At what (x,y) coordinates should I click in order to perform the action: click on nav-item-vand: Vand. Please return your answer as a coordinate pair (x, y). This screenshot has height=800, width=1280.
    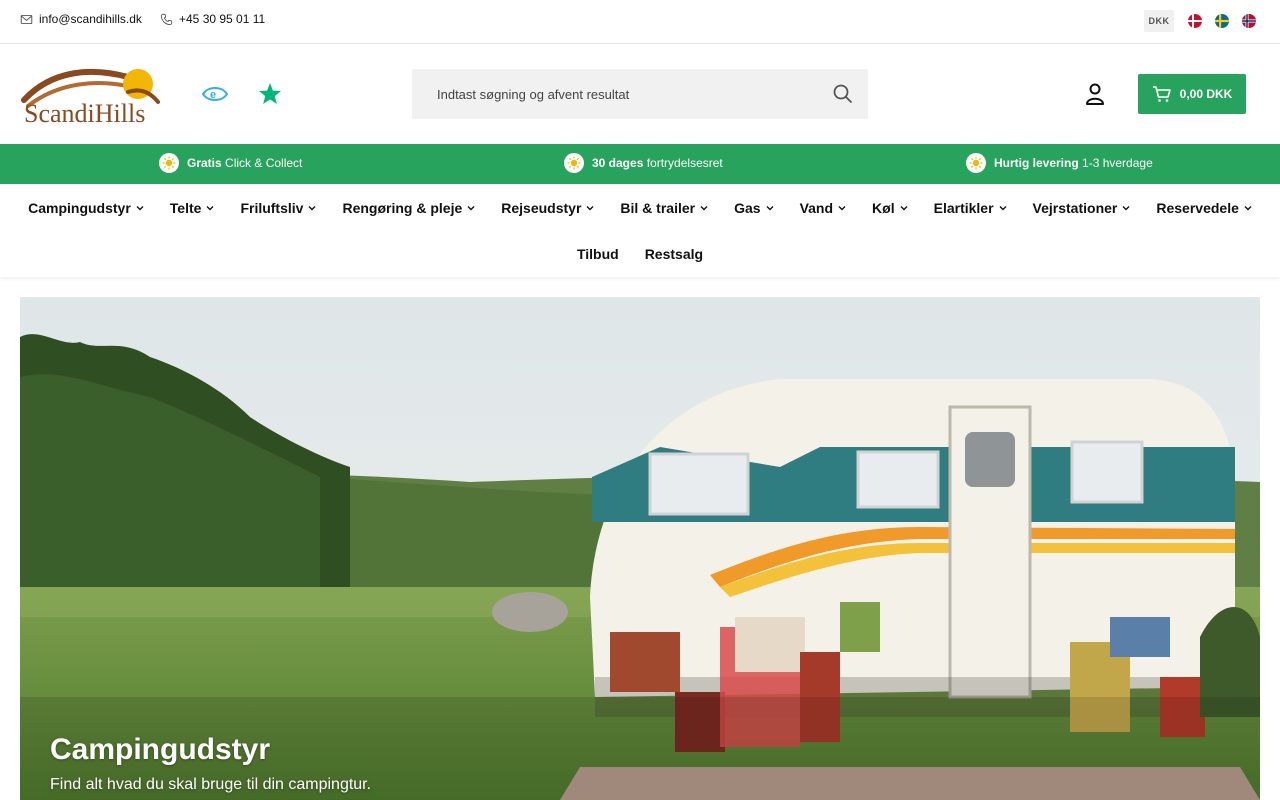
    Looking at the image, I should click on (823, 208).